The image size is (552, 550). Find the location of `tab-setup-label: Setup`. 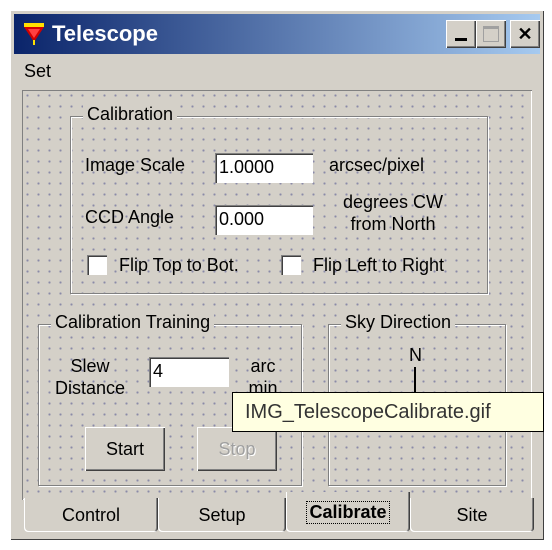

tab-setup-label: Setup is located at coordinates (222, 514).